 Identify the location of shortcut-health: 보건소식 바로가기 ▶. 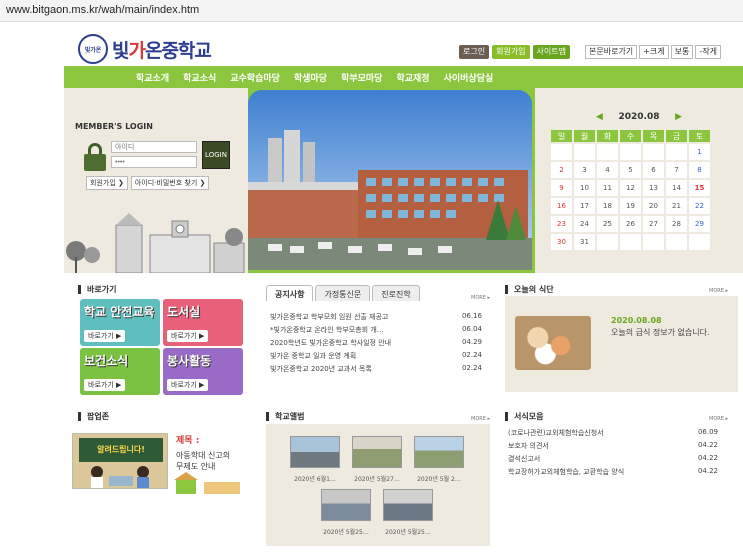
(120, 371).